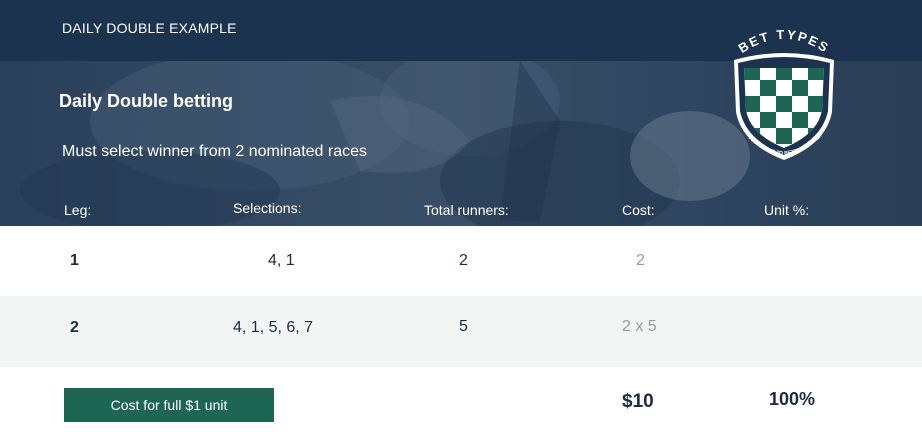 The height and width of the screenshot is (438, 922). I want to click on bet-types-logo: BET TYPES YOUR GUIDE TO BETTING BETTER, so click(784, 93).